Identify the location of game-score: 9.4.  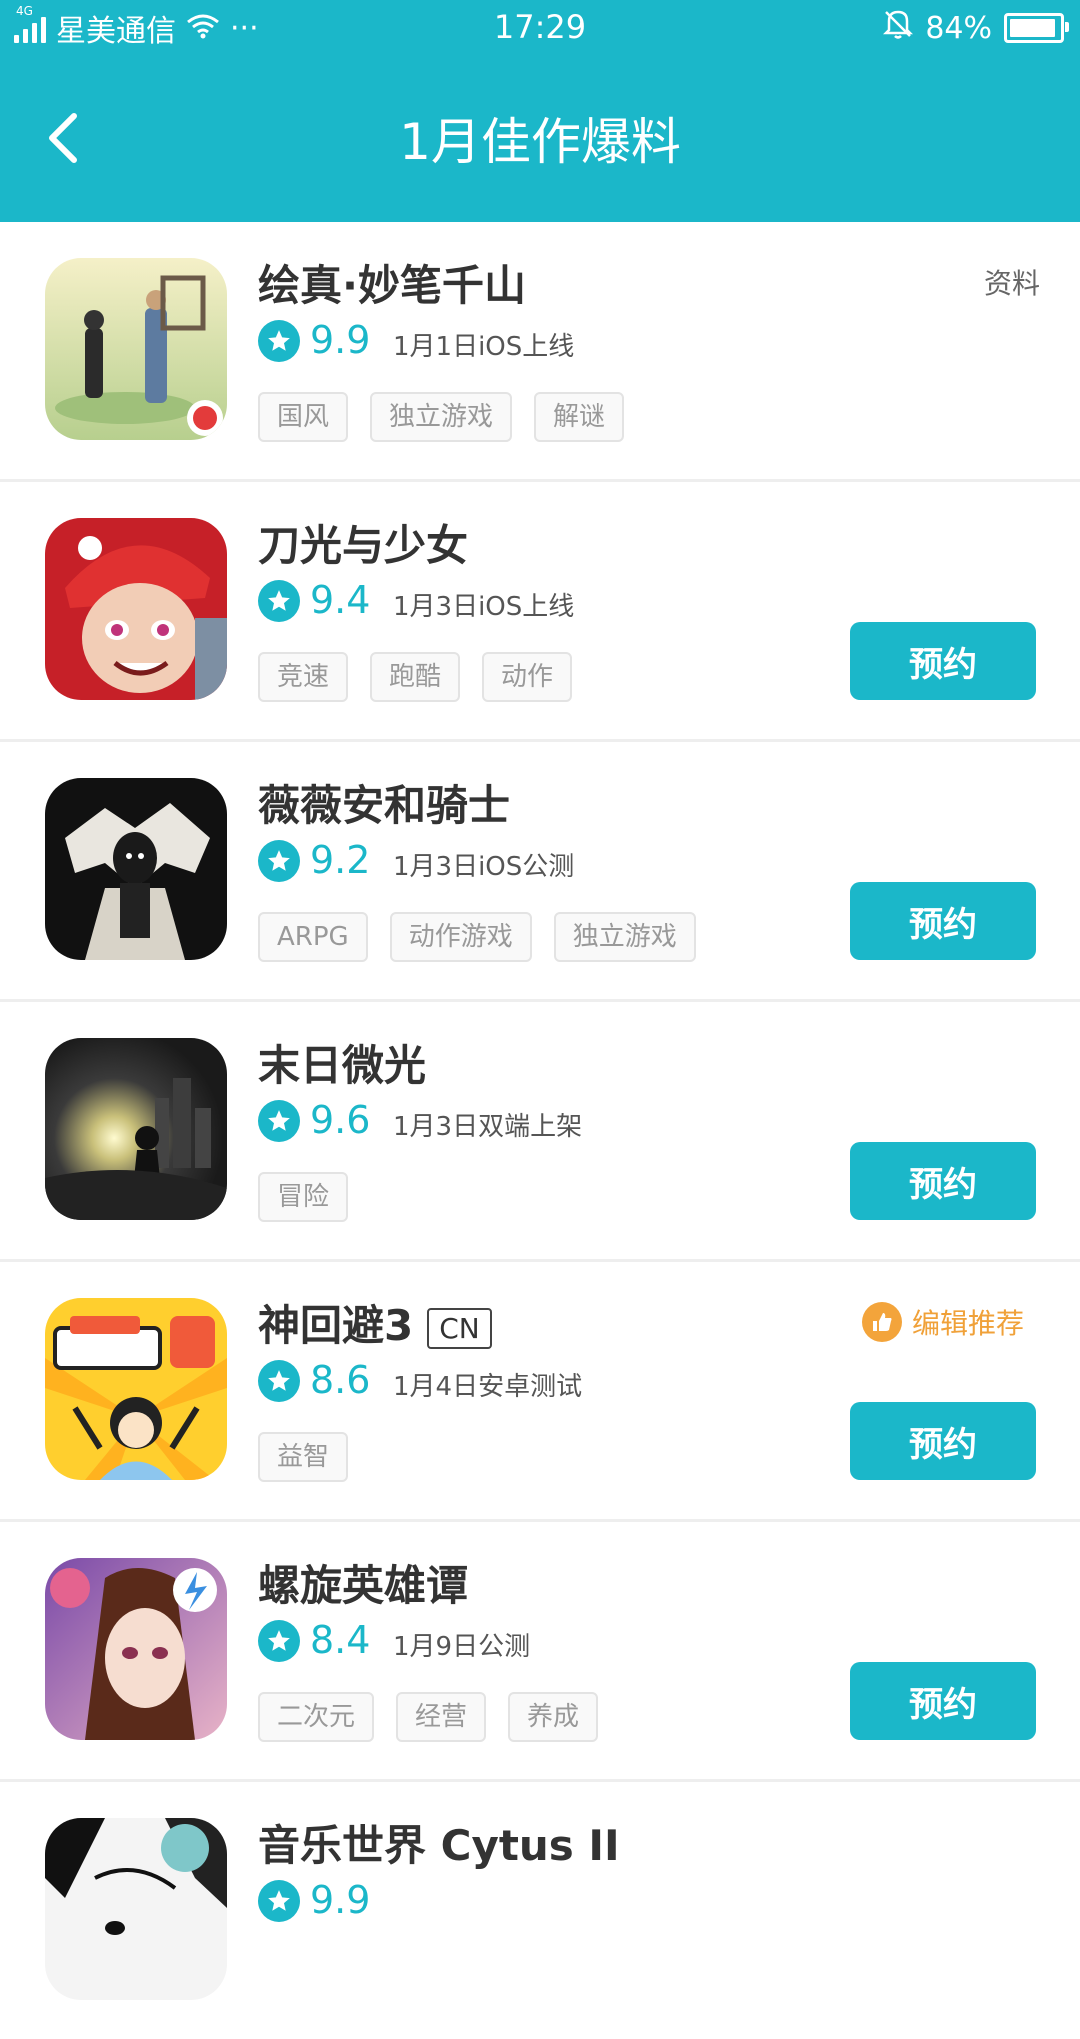
(340, 600).